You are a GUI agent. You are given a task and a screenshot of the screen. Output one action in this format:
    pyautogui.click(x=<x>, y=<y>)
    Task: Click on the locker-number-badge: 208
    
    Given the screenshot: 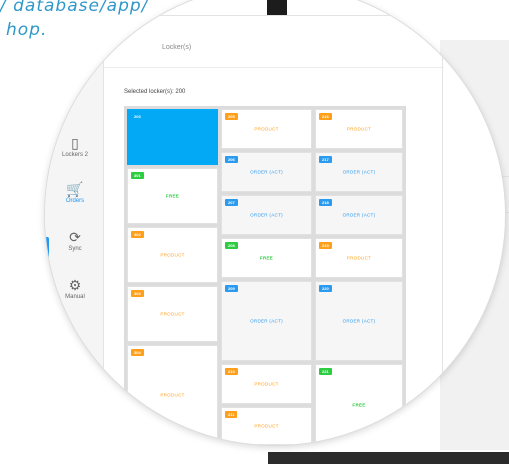 What is the action you would take?
    pyautogui.click(x=231, y=245)
    